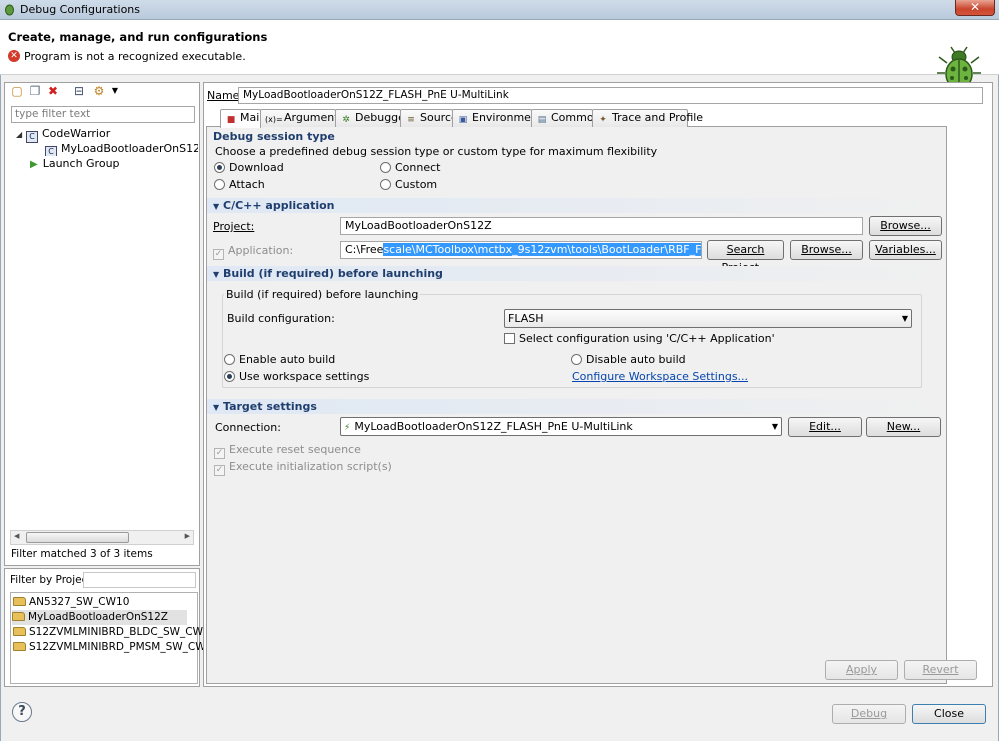  What do you see at coordinates (708, 318) in the screenshot?
I see `build-config-select: FLASH ▼` at bounding box center [708, 318].